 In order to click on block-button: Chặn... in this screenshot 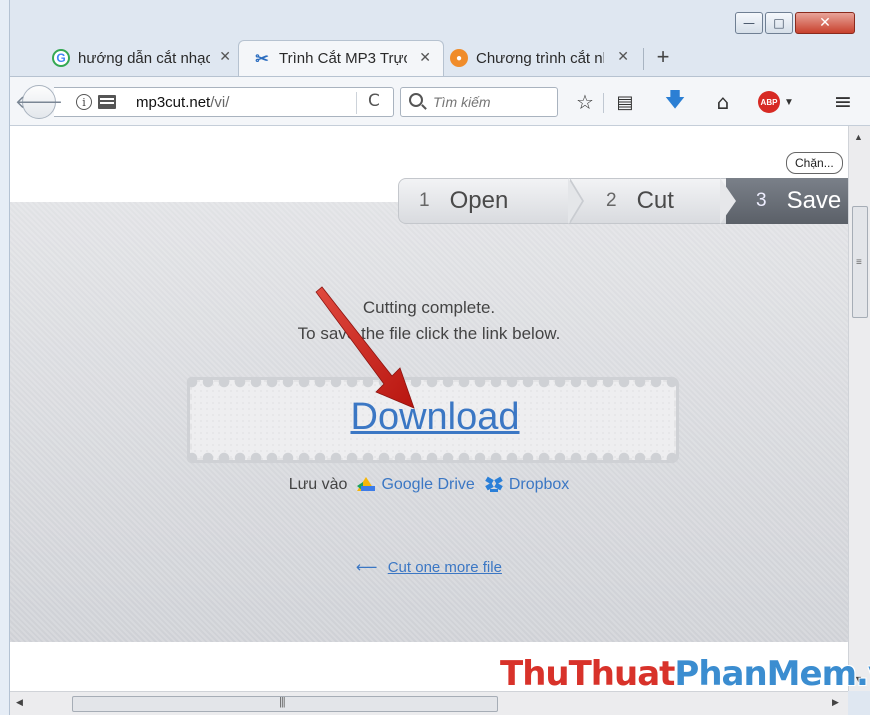, I will do `click(814, 163)`.